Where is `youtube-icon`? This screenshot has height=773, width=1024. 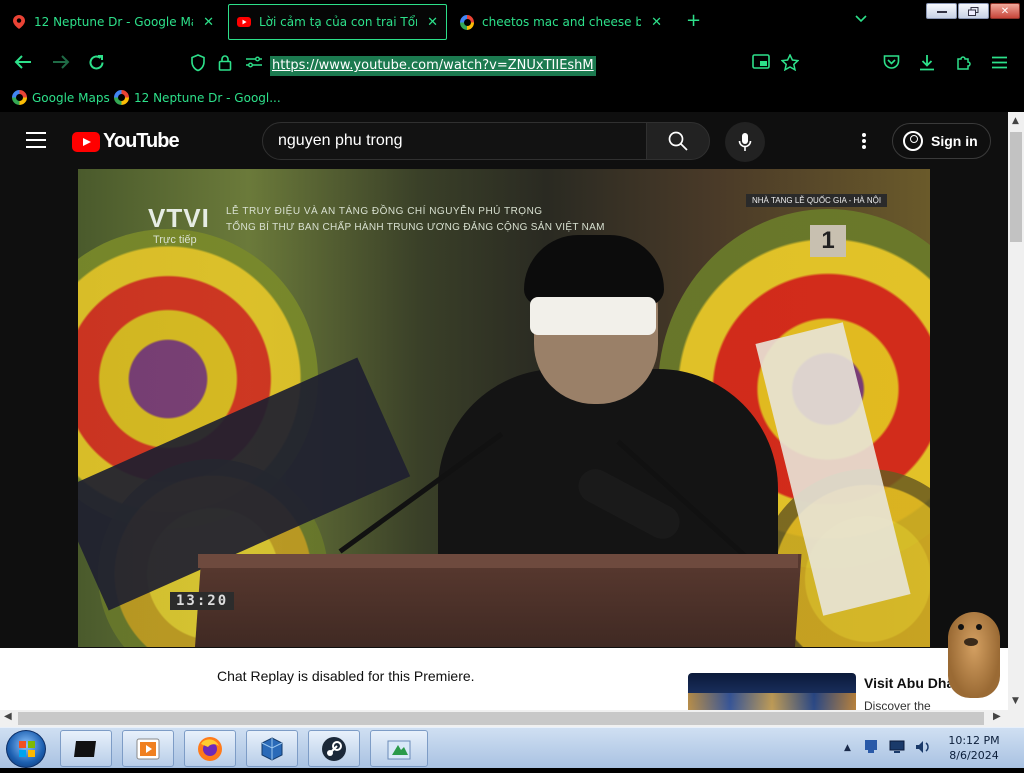
youtube-icon is located at coordinates (244, 22).